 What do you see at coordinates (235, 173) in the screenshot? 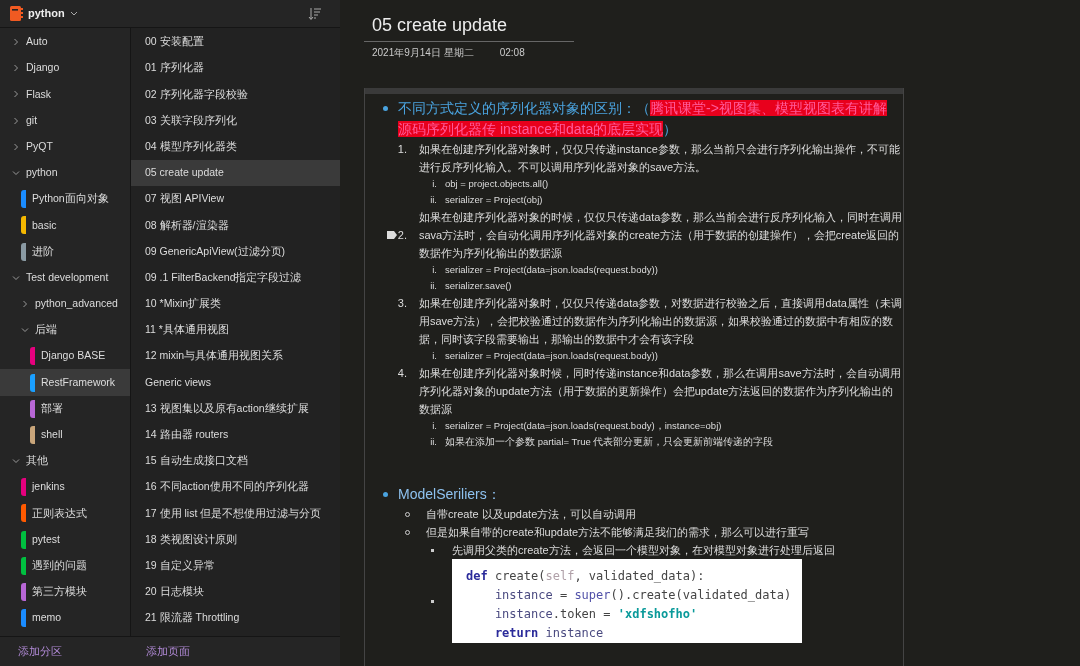
I see `page-item: 05 create update` at bounding box center [235, 173].